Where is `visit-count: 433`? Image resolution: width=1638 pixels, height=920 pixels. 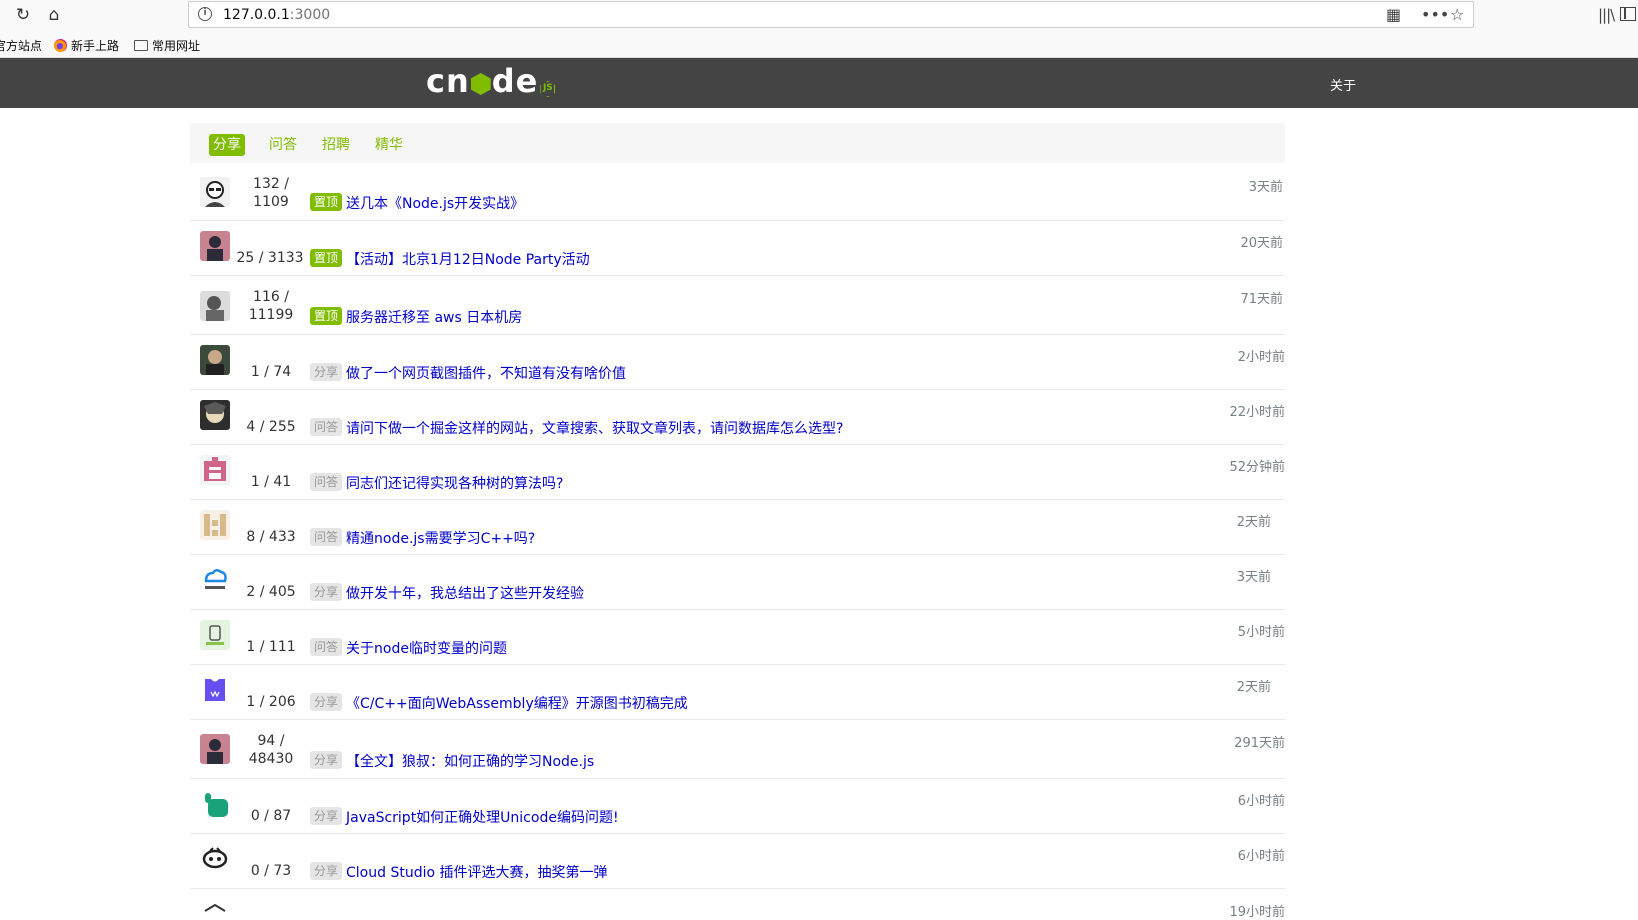
visit-count: 433 is located at coordinates (282, 537).